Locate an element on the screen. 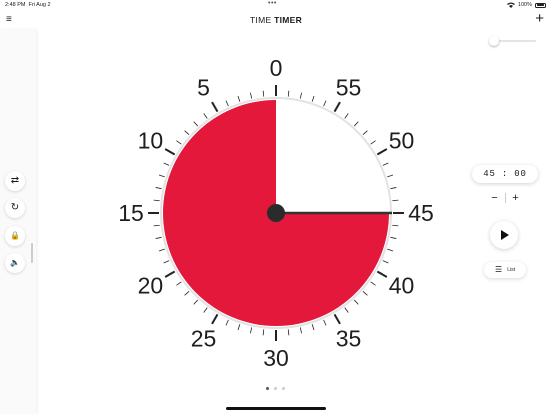 Image resolution: width=552 pixels, height=414 pixels. stepper-divider is located at coordinates (505, 198).